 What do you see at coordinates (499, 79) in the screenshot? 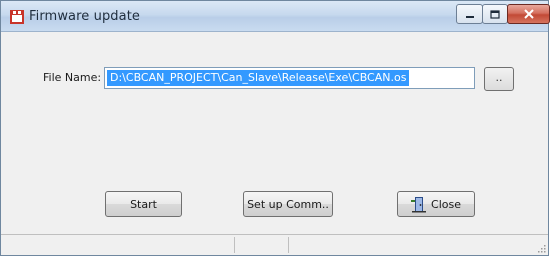
I see `browse-button: ..` at bounding box center [499, 79].